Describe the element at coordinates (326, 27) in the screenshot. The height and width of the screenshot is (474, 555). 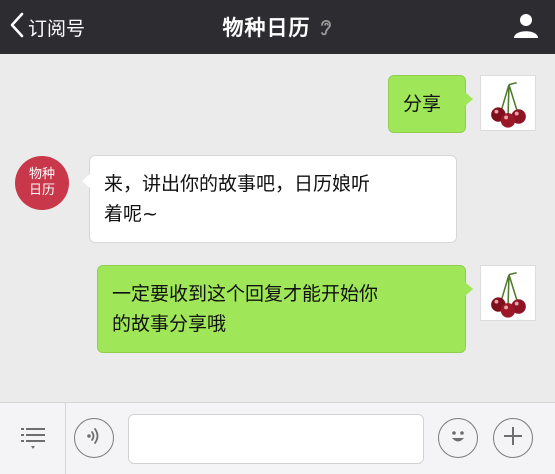
I see `ear-icon` at that location.